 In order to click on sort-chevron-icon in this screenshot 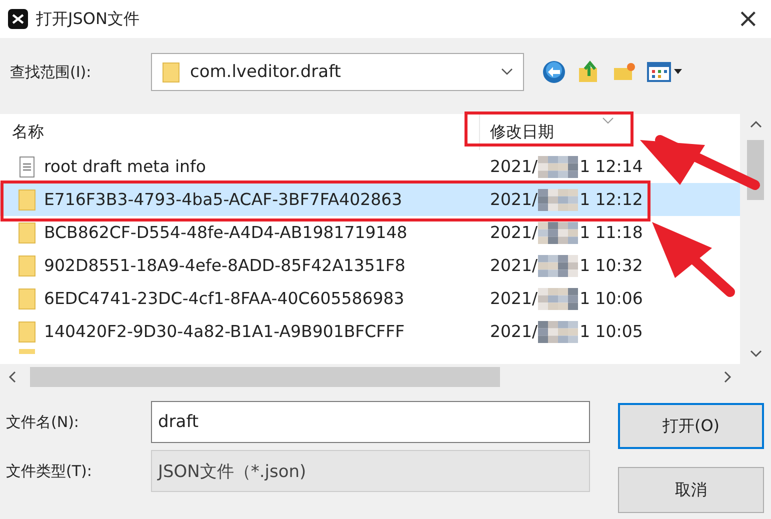, I will do `click(608, 120)`.